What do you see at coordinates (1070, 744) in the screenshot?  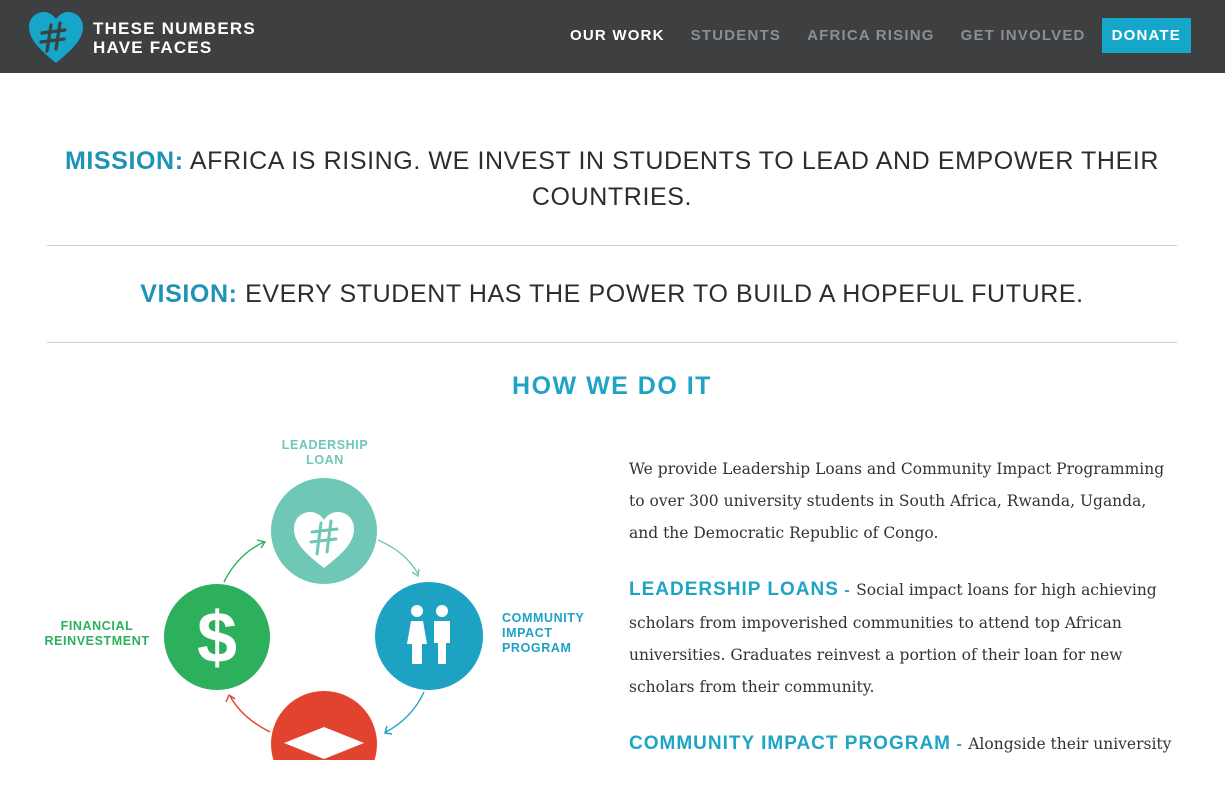 I see `community-impact-text: Alongside their university` at bounding box center [1070, 744].